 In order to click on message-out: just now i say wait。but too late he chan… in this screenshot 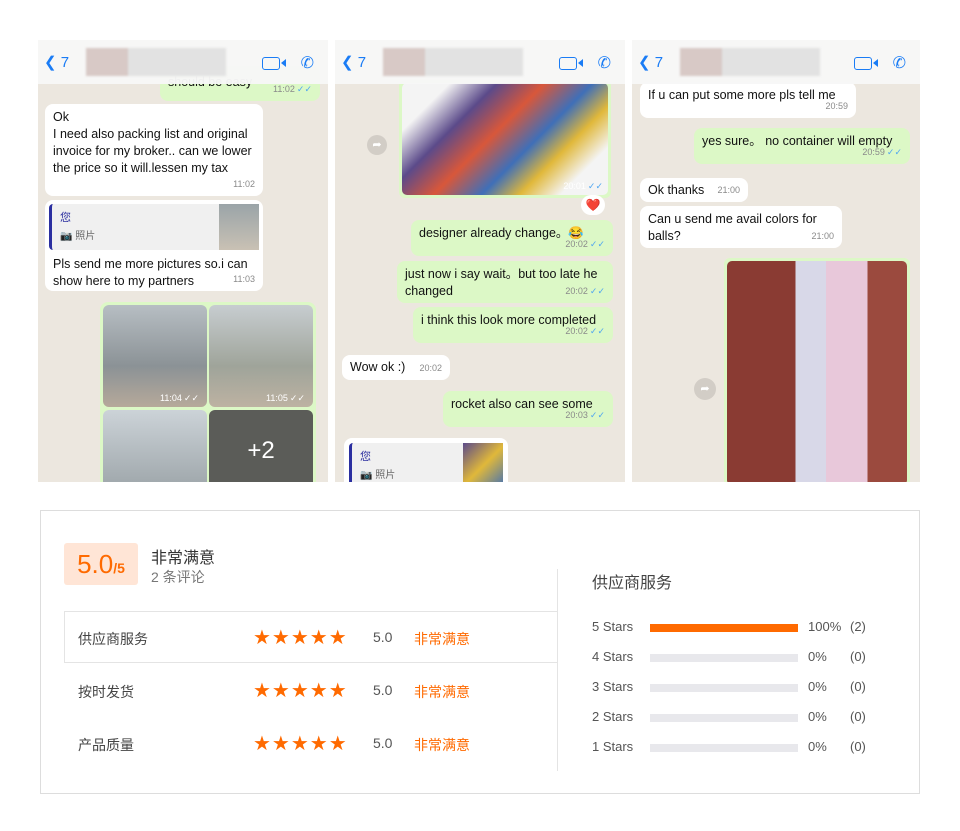, I will do `click(505, 282)`.